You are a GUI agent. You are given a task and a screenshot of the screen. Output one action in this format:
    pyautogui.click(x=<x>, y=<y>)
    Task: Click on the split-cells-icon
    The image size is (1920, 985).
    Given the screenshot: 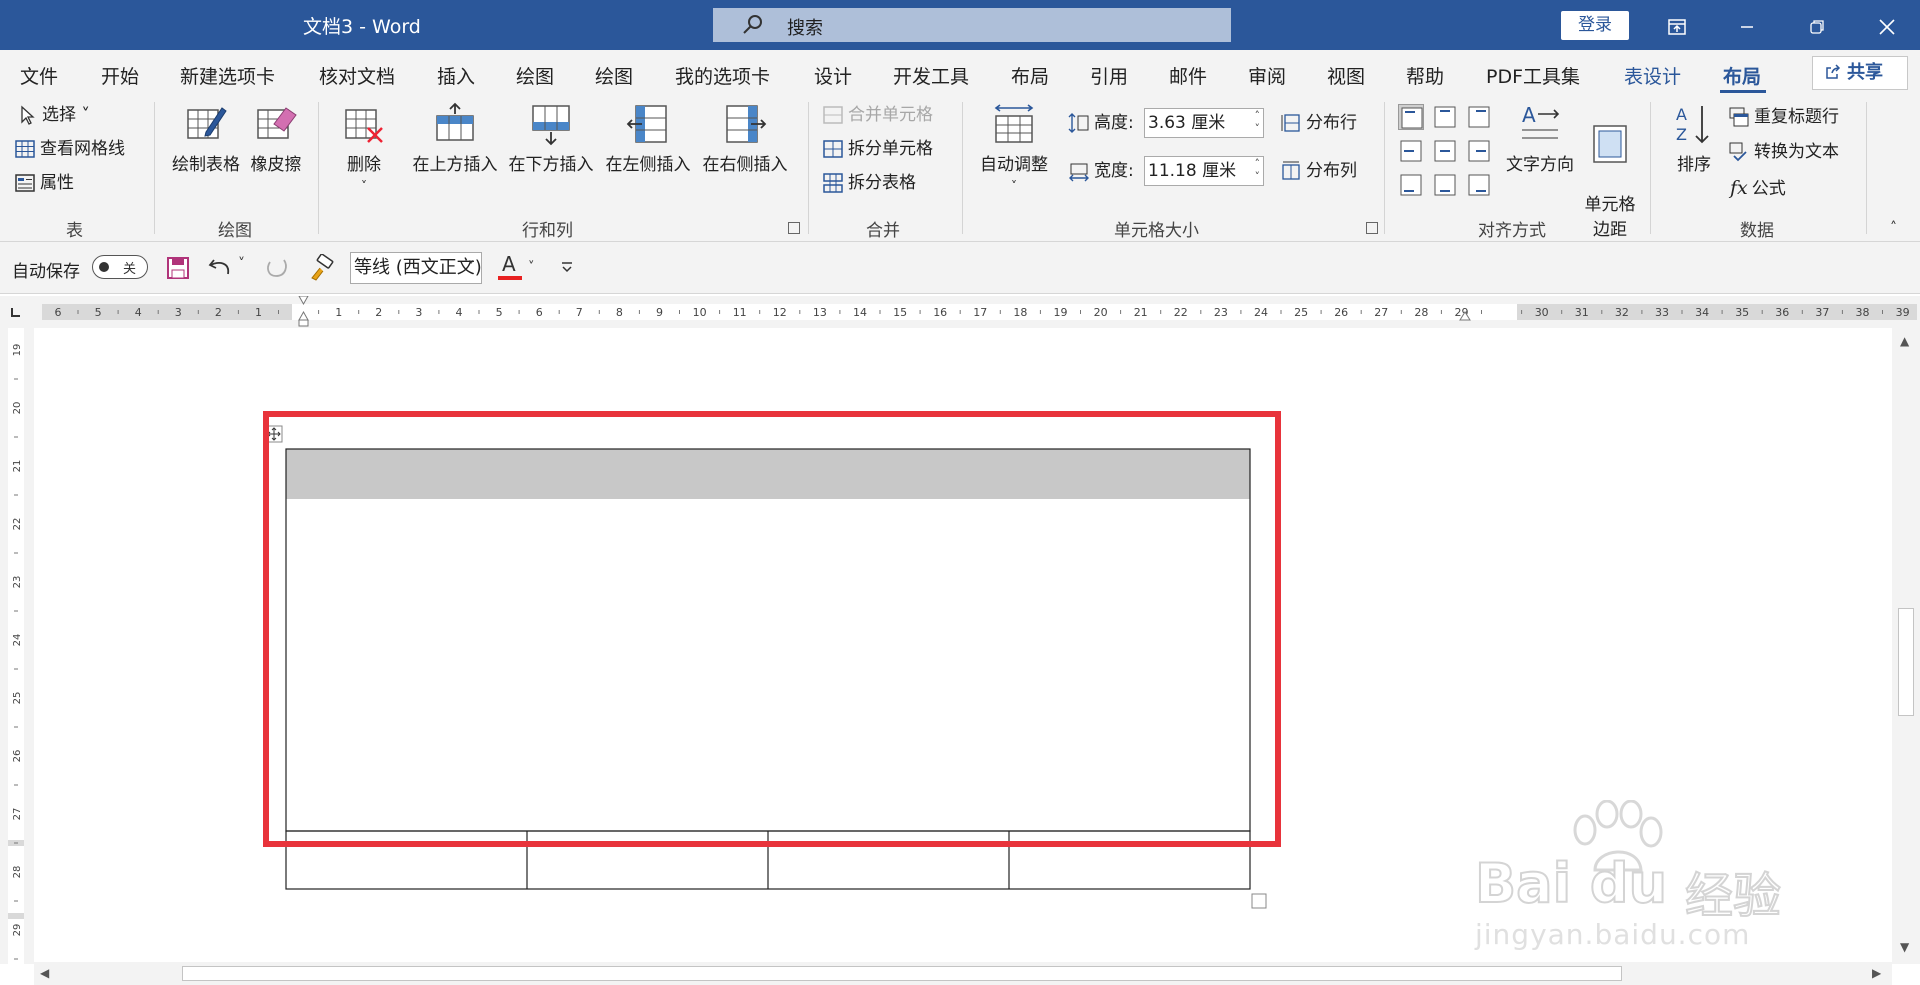 What is the action you would take?
    pyautogui.click(x=833, y=149)
    